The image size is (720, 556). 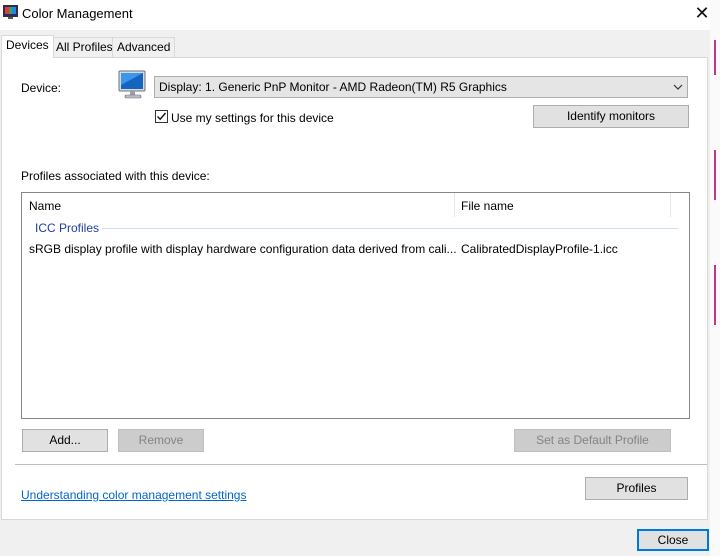 What do you see at coordinates (115, 176) in the screenshot?
I see `profiles-section-label: Profiles associated with this device:` at bounding box center [115, 176].